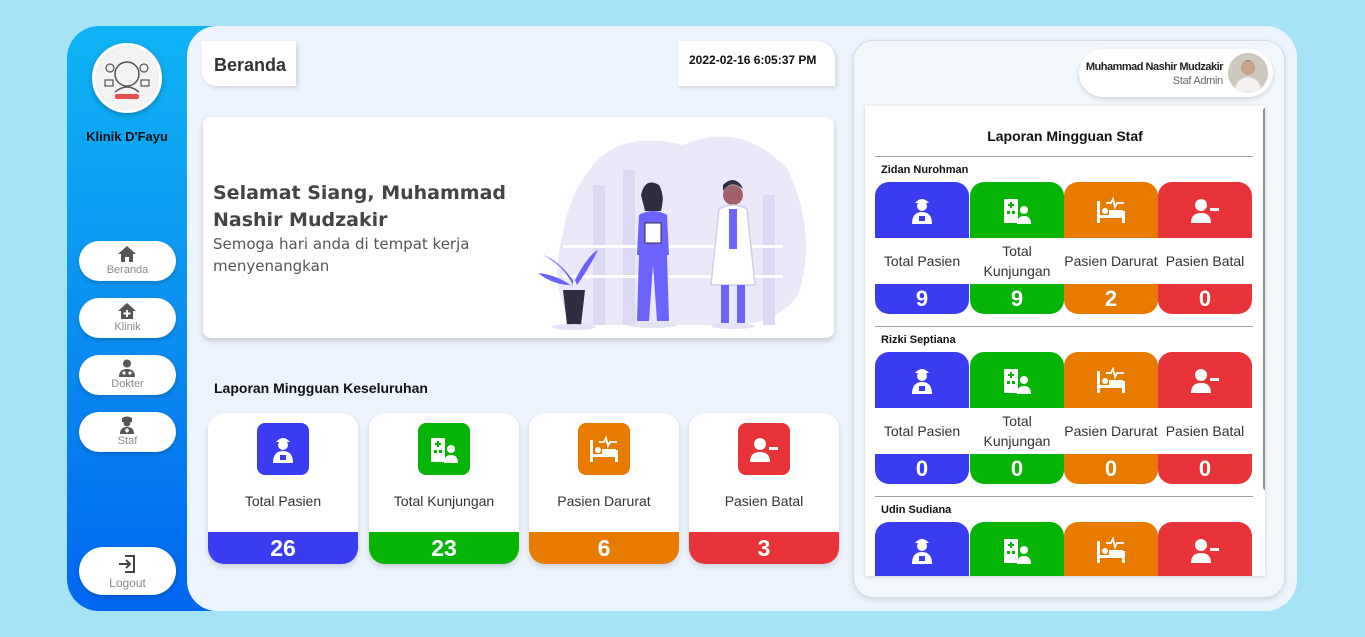 This screenshot has height=637, width=1365. What do you see at coordinates (1111, 299) in the screenshot?
I see `stat-value: 2` at bounding box center [1111, 299].